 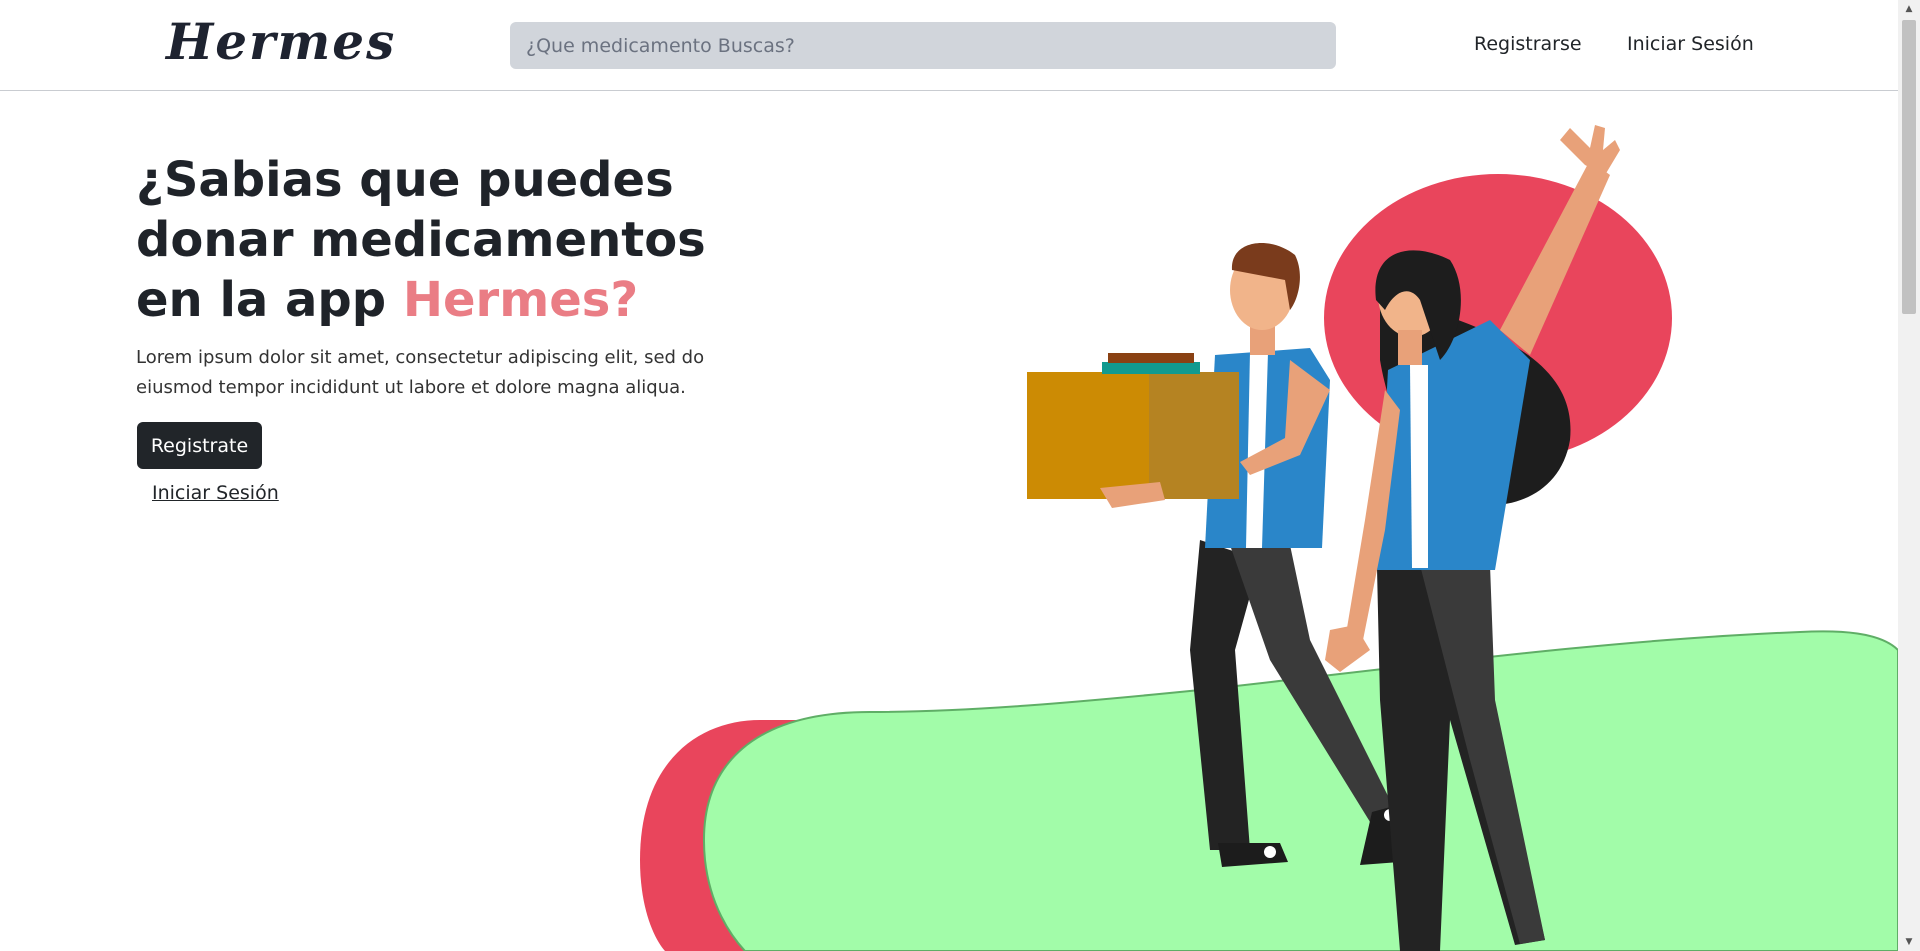 I want to click on scroll-up-arrow-icon: ▲, so click(x=1909, y=9).